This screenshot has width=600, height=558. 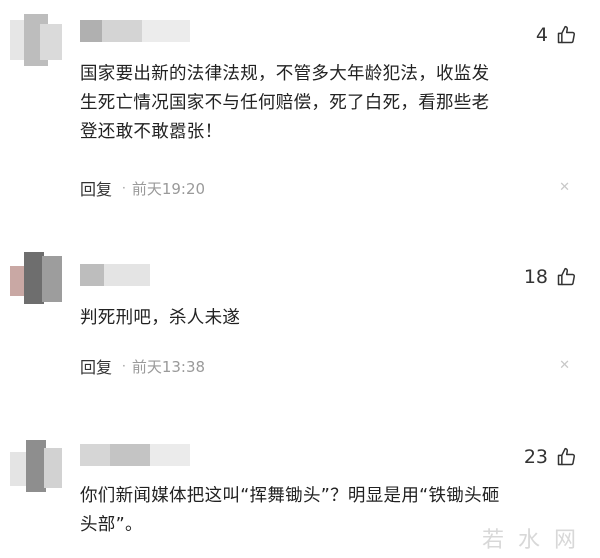 What do you see at coordinates (160, 318) in the screenshot?
I see `comment-text: 判死刑吧，杀人未遂` at bounding box center [160, 318].